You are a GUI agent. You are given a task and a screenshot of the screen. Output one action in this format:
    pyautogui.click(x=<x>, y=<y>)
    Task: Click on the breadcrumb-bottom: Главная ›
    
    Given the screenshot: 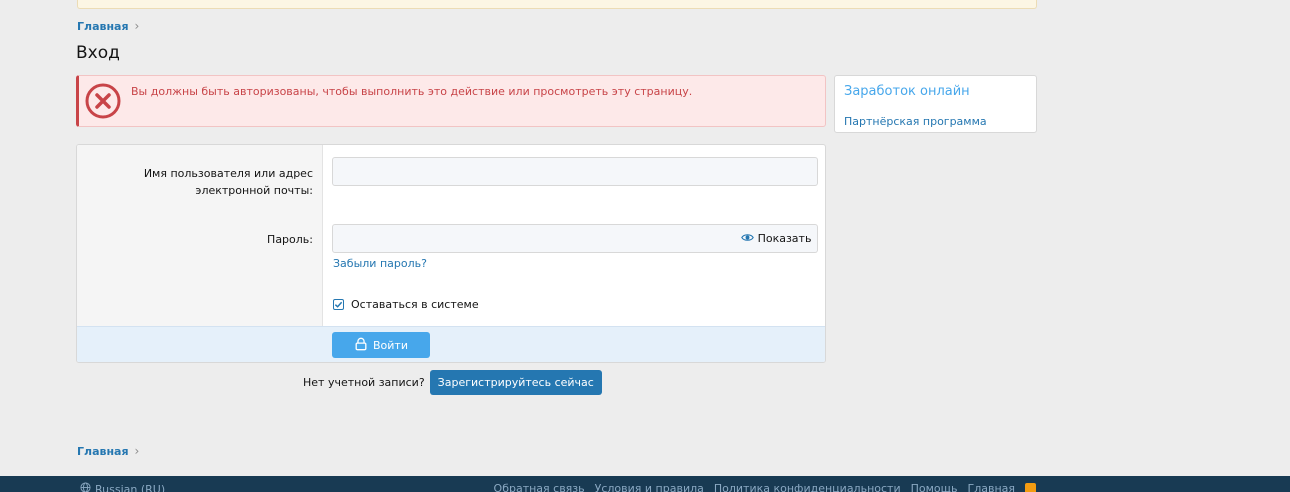 What is the action you would take?
    pyautogui.click(x=108, y=451)
    